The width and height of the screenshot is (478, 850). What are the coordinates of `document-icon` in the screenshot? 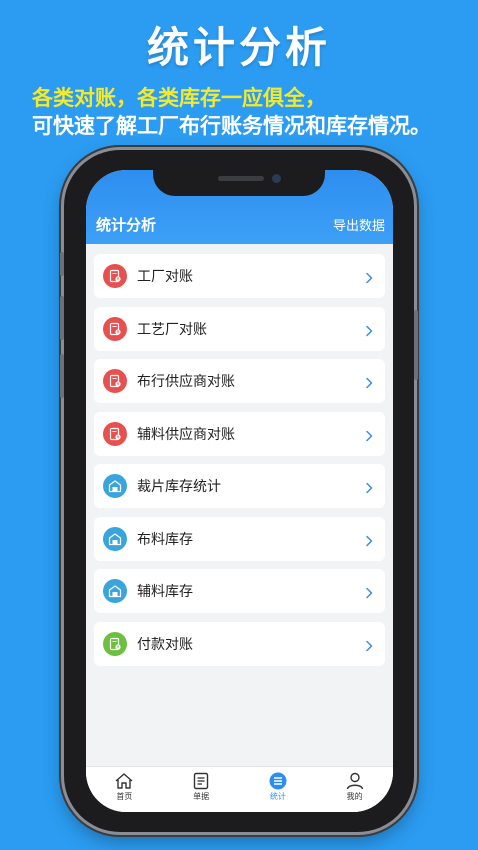 It's located at (201, 781).